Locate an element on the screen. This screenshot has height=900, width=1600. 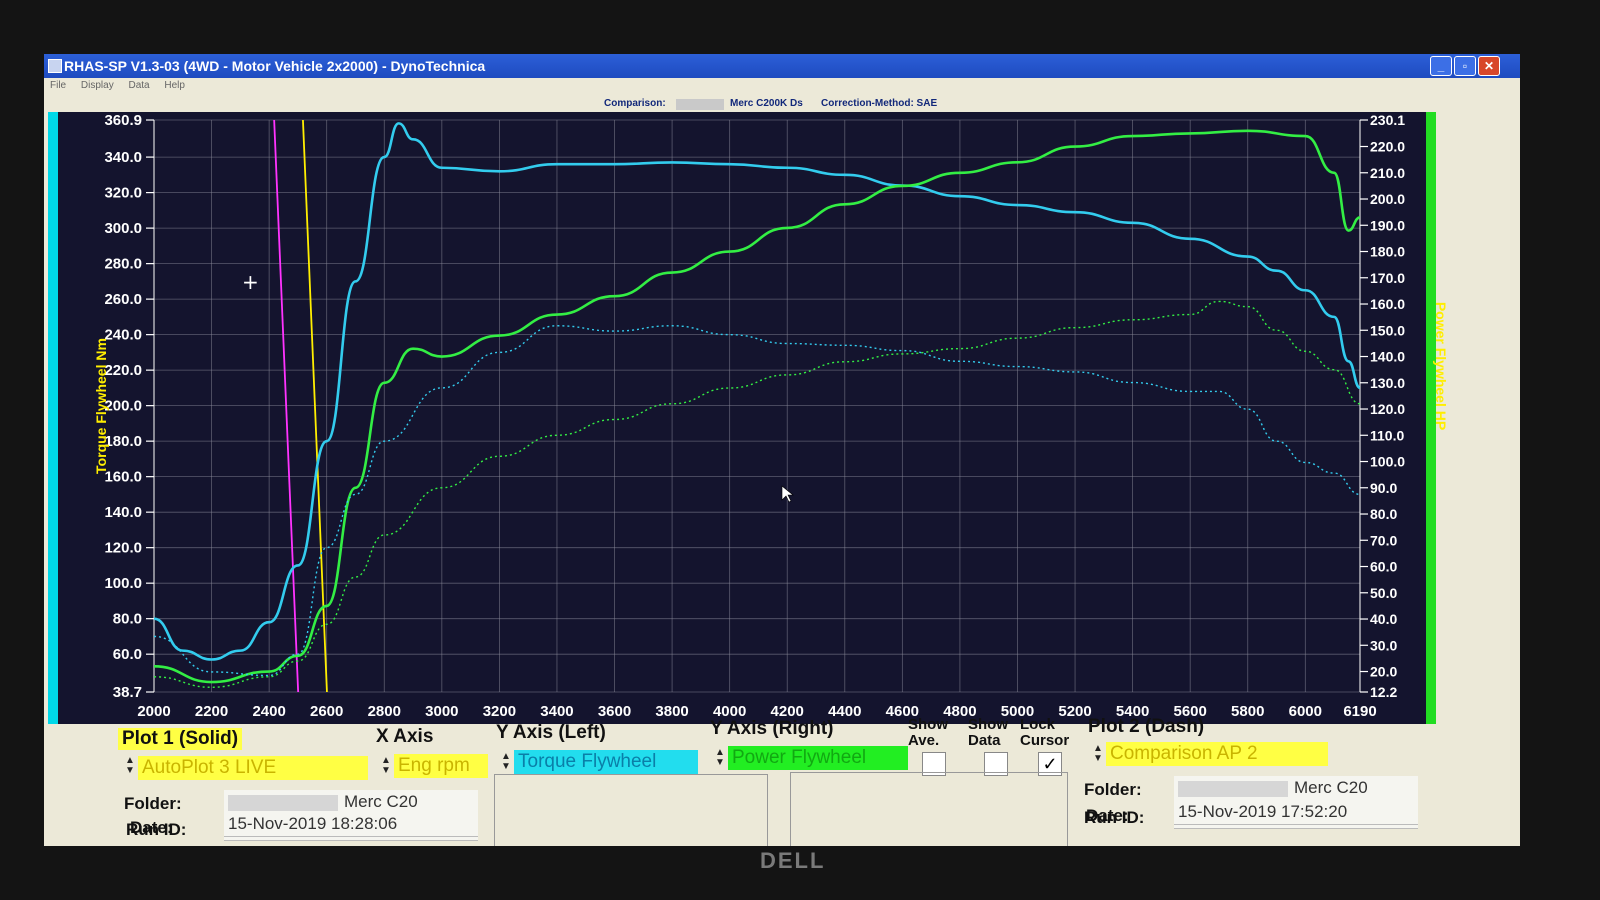
y-left-tick-label: 120.0 is located at coordinates (123, 548).